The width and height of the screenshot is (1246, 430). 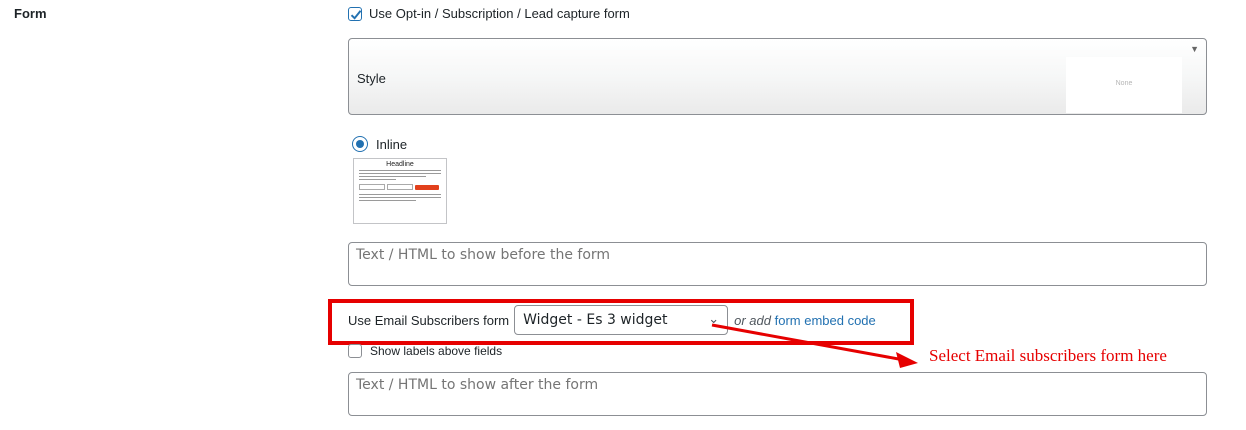 I want to click on annotation-text: Select Email subscribers form here, so click(x=1048, y=355).